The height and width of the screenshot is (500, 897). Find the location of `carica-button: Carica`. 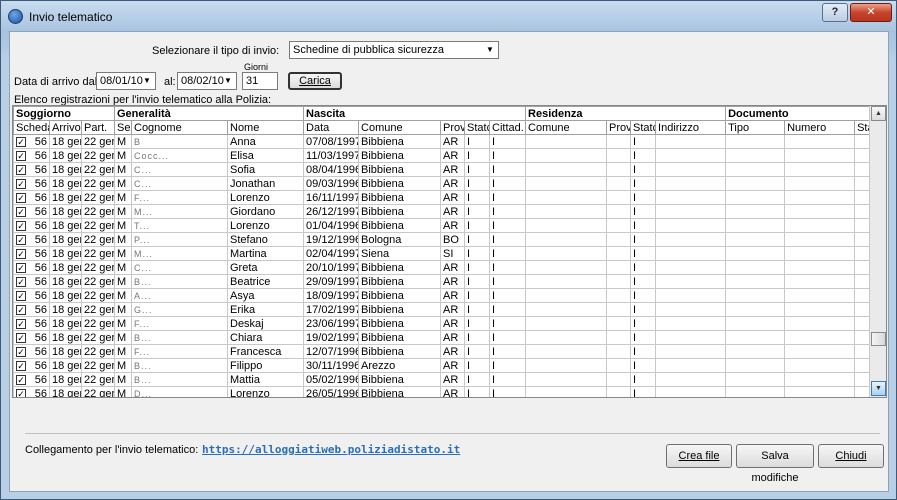

carica-button: Carica is located at coordinates (315, 81).